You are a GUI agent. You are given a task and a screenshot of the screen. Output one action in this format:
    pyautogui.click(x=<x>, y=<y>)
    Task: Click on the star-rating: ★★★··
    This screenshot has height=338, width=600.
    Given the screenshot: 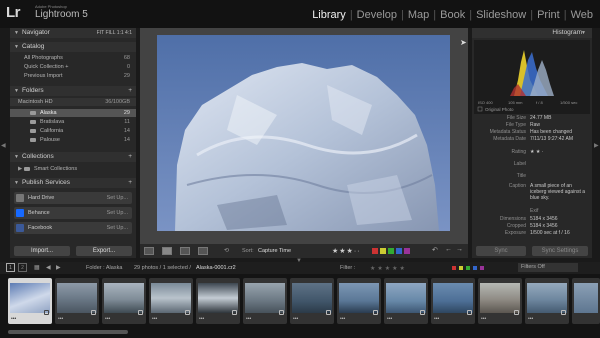 What is the action you would take?
    pyautogui.click(x=346, y=251)
    